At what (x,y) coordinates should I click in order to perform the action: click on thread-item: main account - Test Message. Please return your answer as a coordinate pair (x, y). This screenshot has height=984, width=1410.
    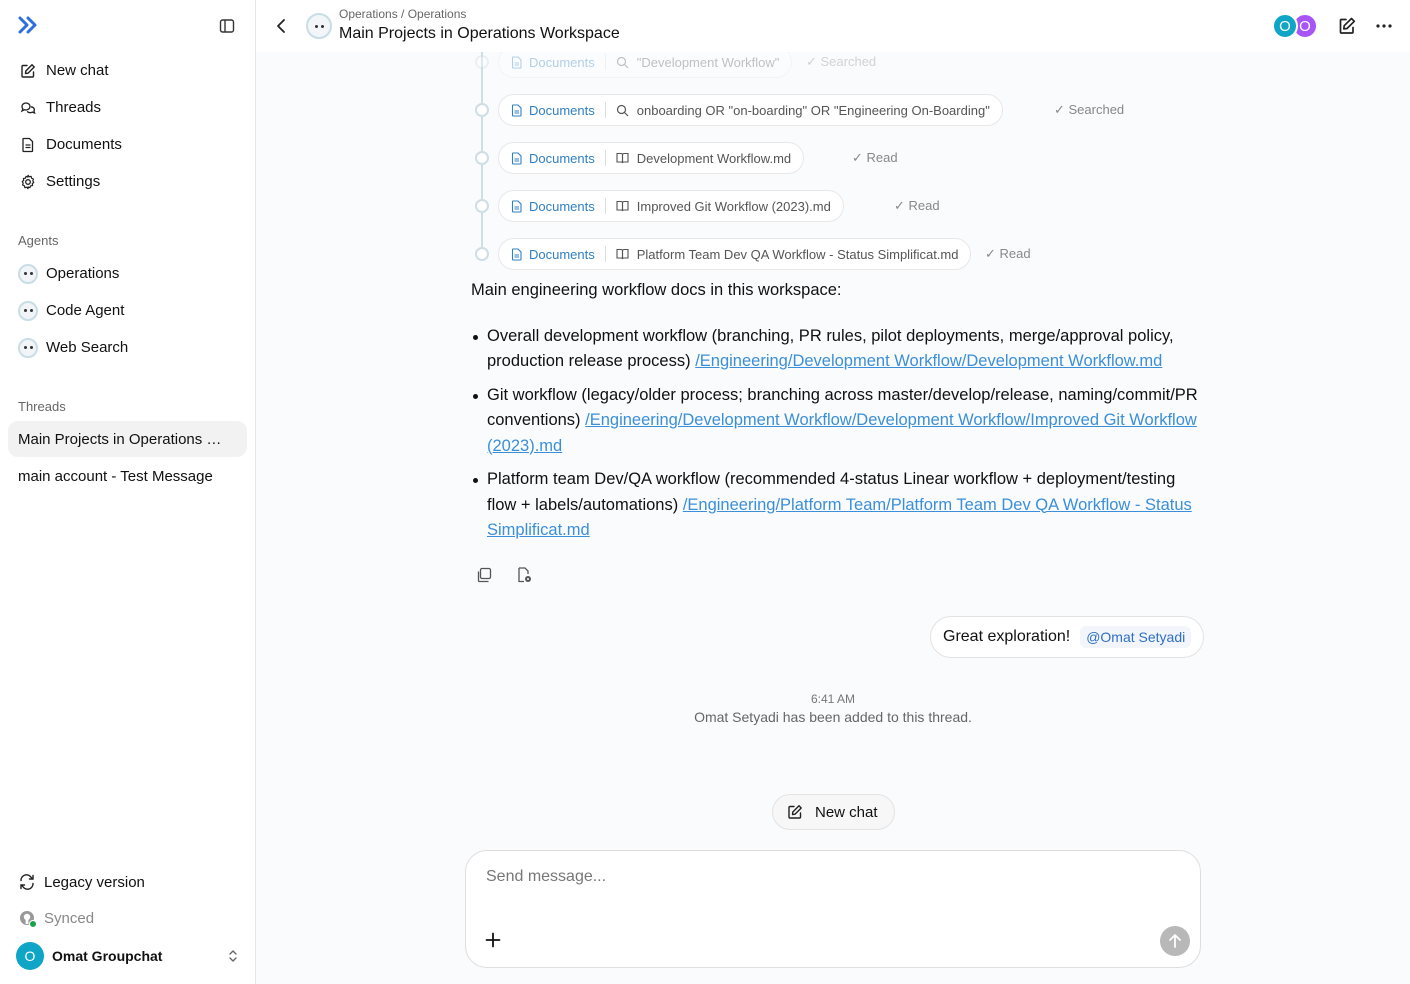
    Looking at the image, I should click on (127, 476).